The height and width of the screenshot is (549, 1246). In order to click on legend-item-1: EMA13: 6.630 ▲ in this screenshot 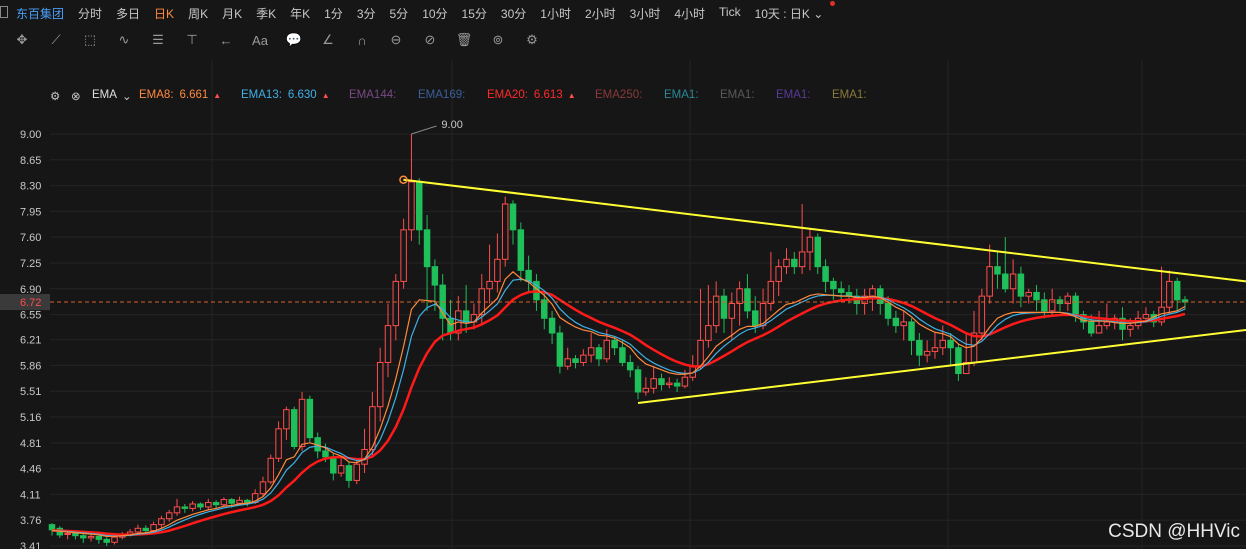, I will do `click(285, 95)`.